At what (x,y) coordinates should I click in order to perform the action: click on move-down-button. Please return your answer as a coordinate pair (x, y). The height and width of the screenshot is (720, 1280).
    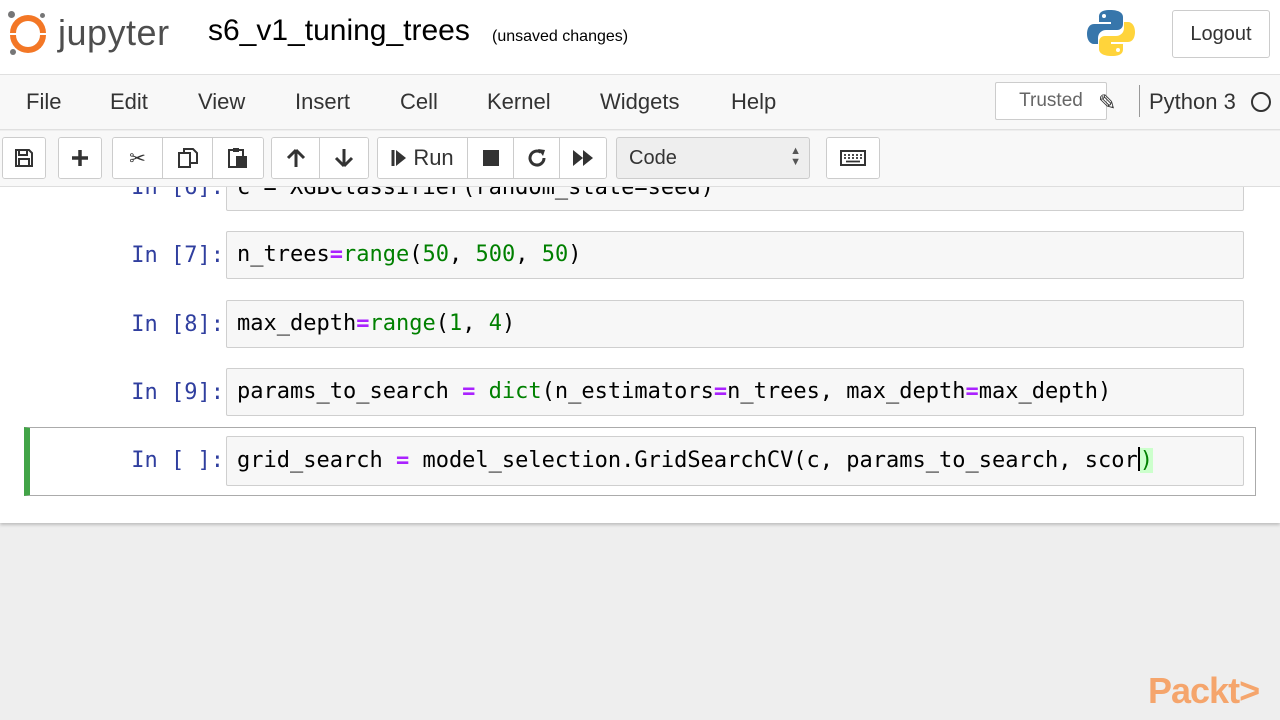
    Looking at the image, I should click on (344, 158).